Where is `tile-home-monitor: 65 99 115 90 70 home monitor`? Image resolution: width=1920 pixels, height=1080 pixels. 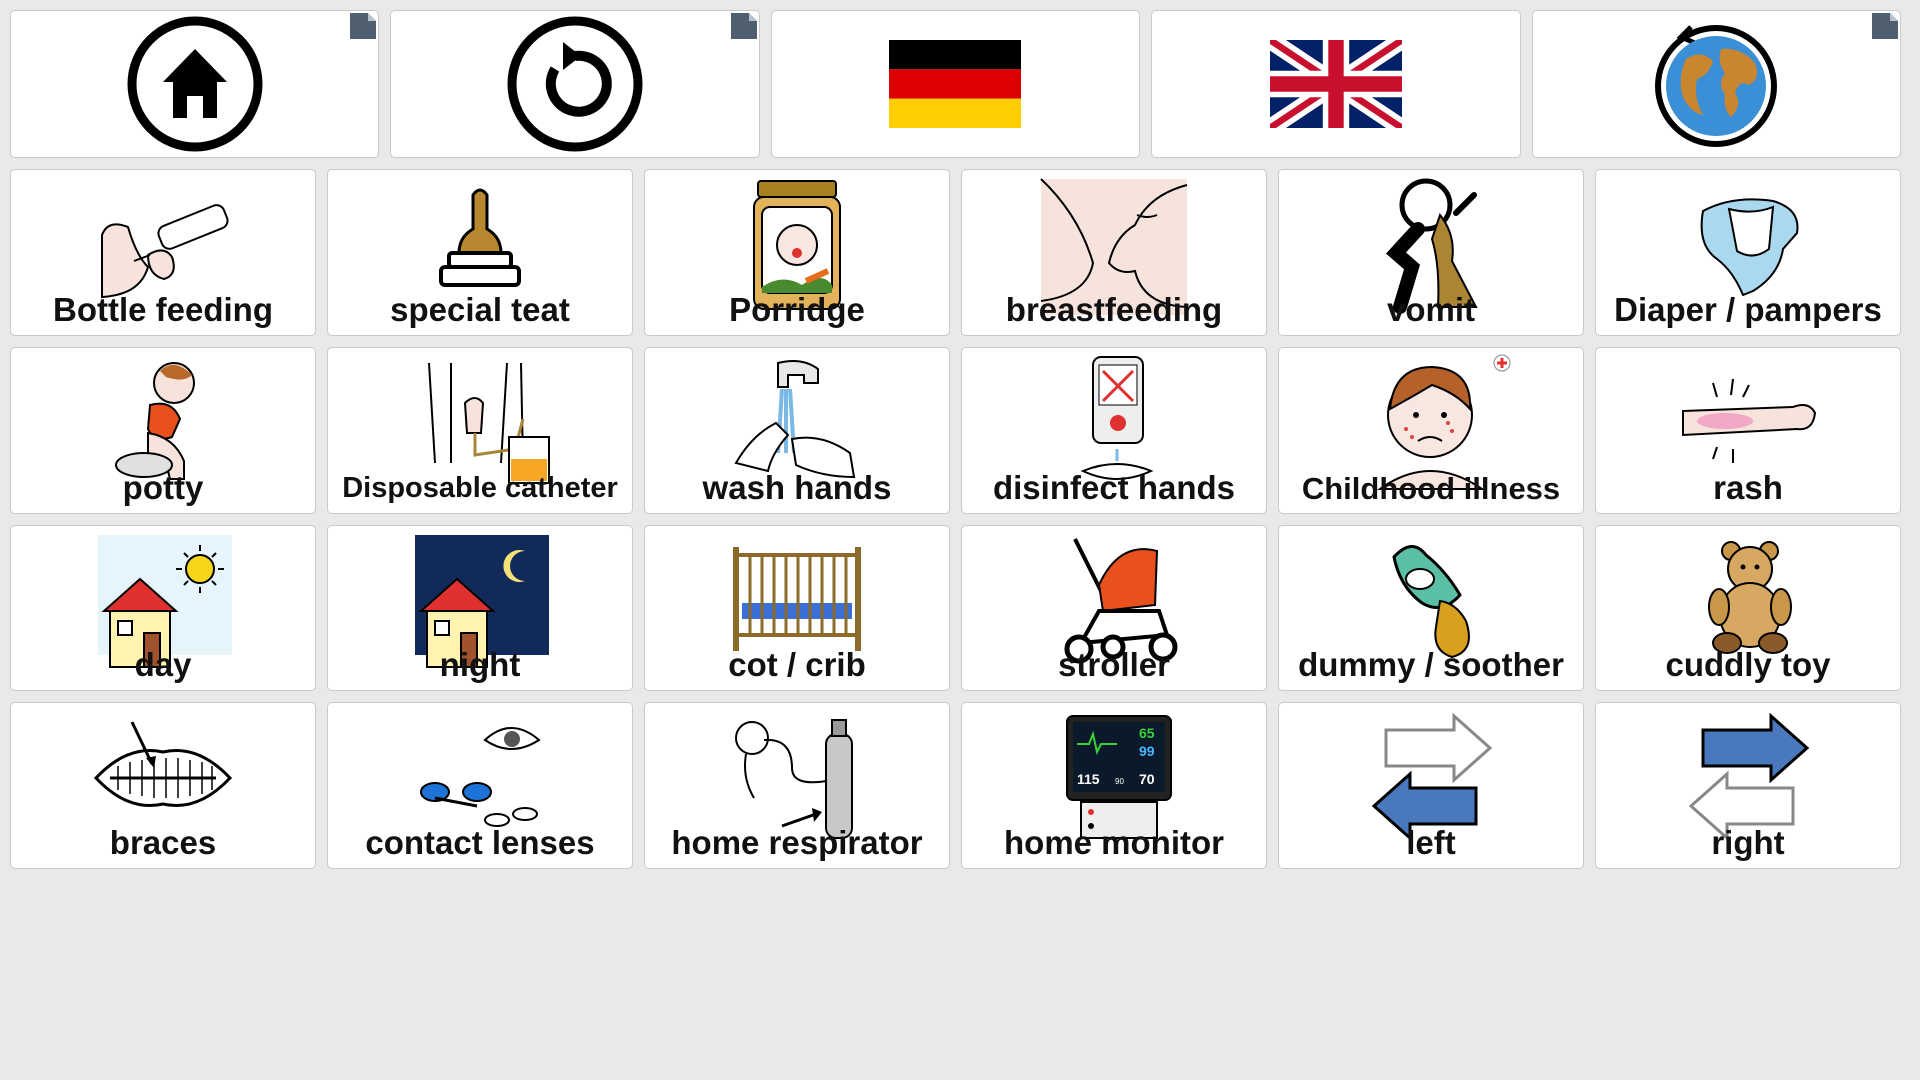
tile-home-monitor: 65 99 115 90 70 home monitor is located at coordinates (1114, 786).